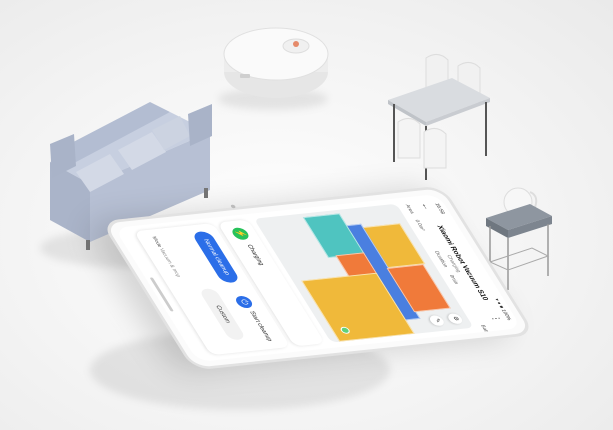 The height and width of the screenshot is (430, 613). What do you see at coordinates (156, 242) in the screenshot?
I see `mode-label: Mode` at bounding box center [156, 242].